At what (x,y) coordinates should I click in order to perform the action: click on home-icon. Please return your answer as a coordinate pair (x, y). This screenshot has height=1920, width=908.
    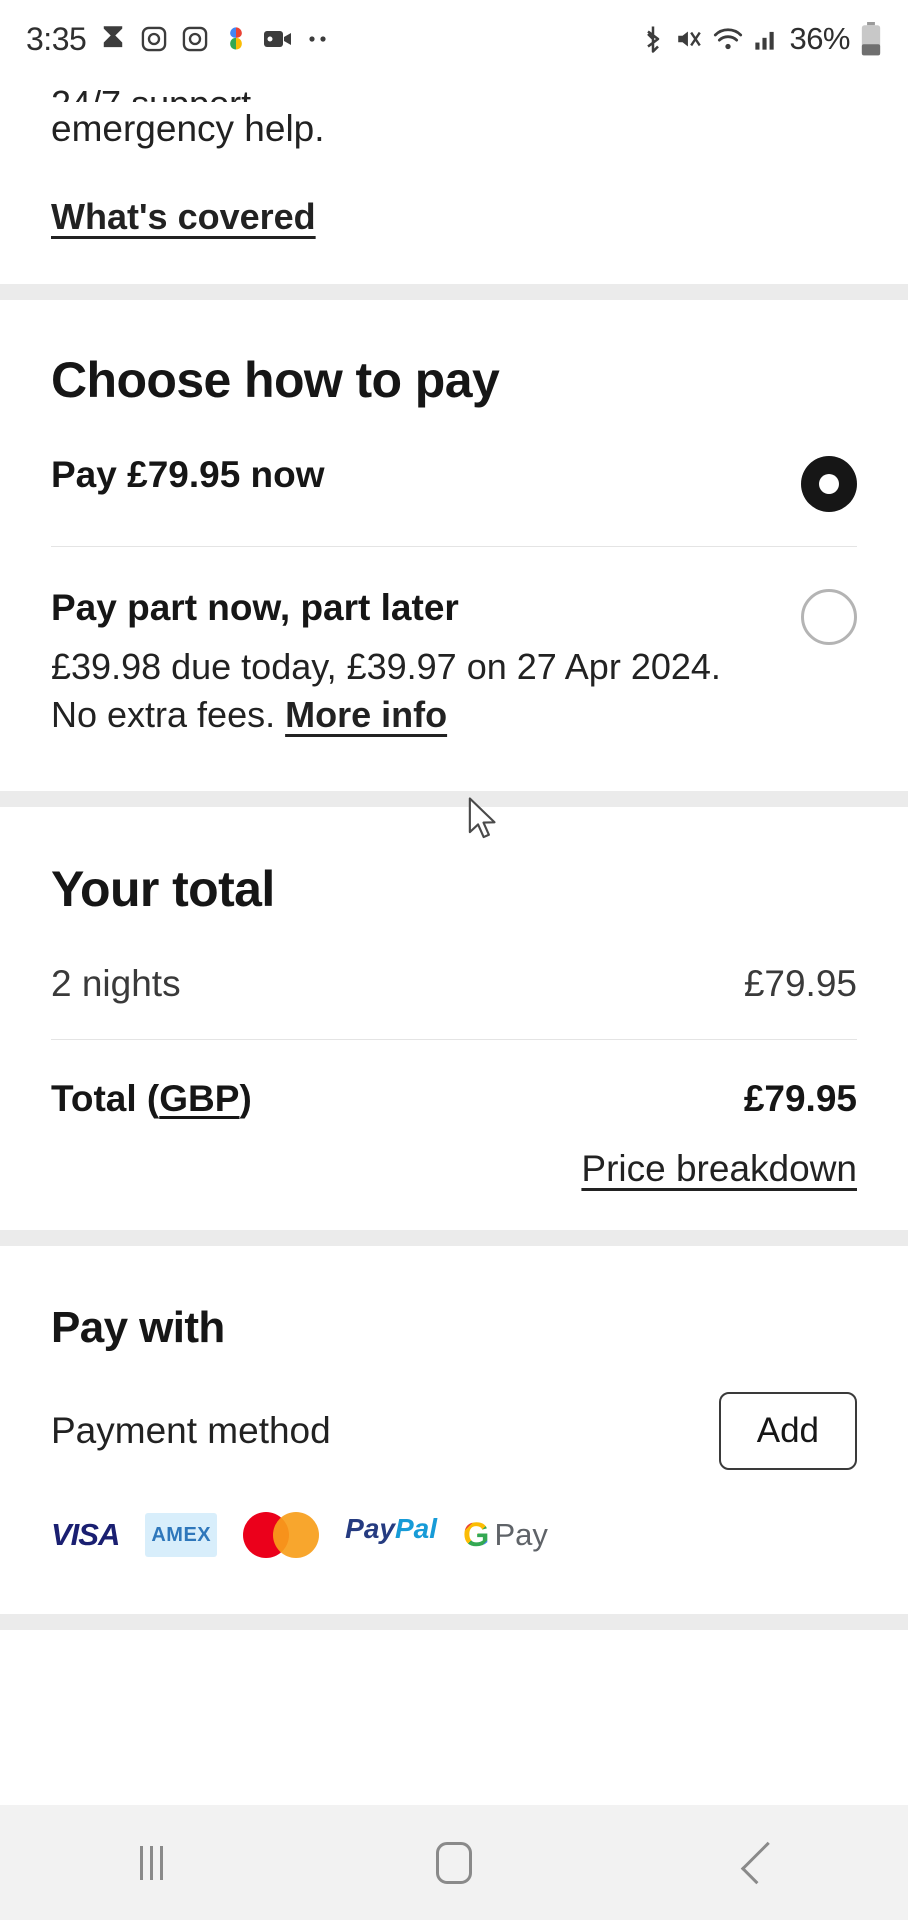
    Looking at the image, I should click on (454, 1862).